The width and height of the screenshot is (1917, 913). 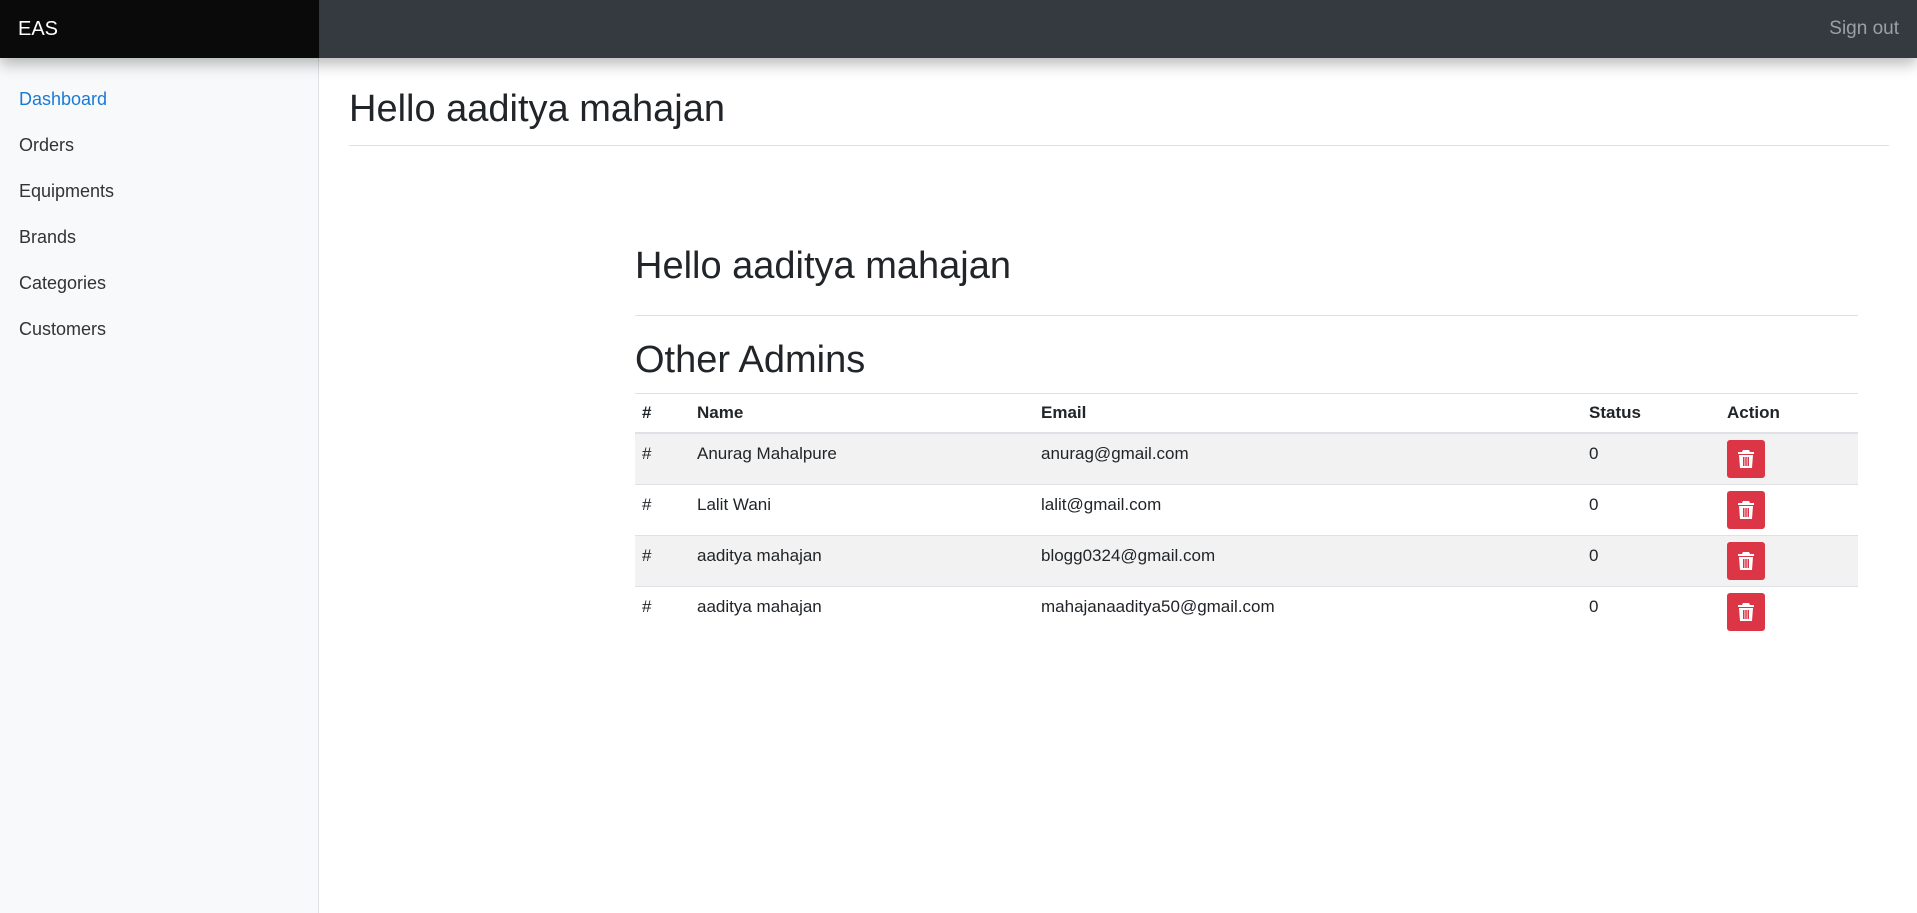 I want to click on column-header-status: Status, so click(x=1651, y=414).